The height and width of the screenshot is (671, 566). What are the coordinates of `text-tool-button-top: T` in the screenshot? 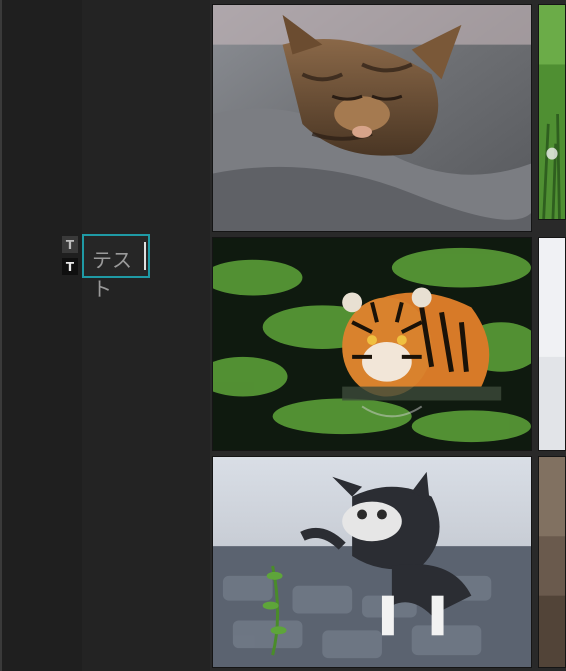 It's located at (70, 244).